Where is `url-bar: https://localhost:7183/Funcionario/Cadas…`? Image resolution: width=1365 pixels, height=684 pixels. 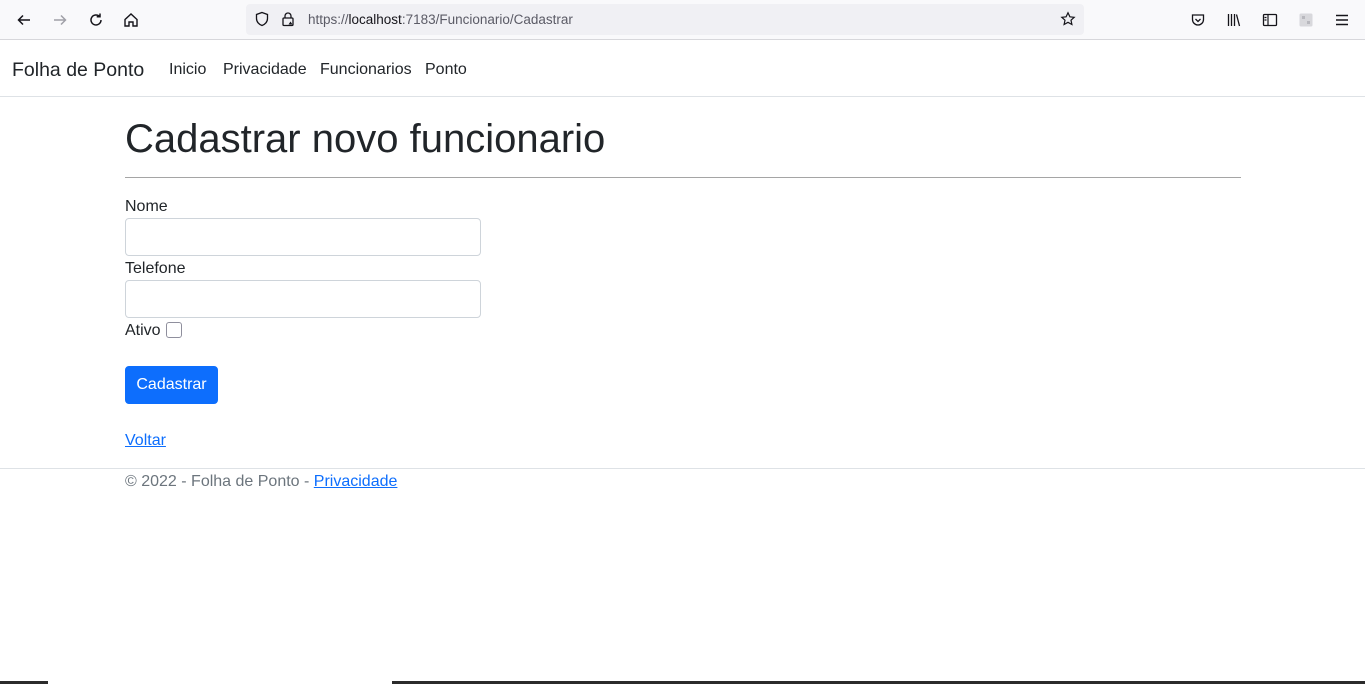
url-bar: https://localhost:7183/Funcionario/Cadas… is located at coordinates (665, 19).